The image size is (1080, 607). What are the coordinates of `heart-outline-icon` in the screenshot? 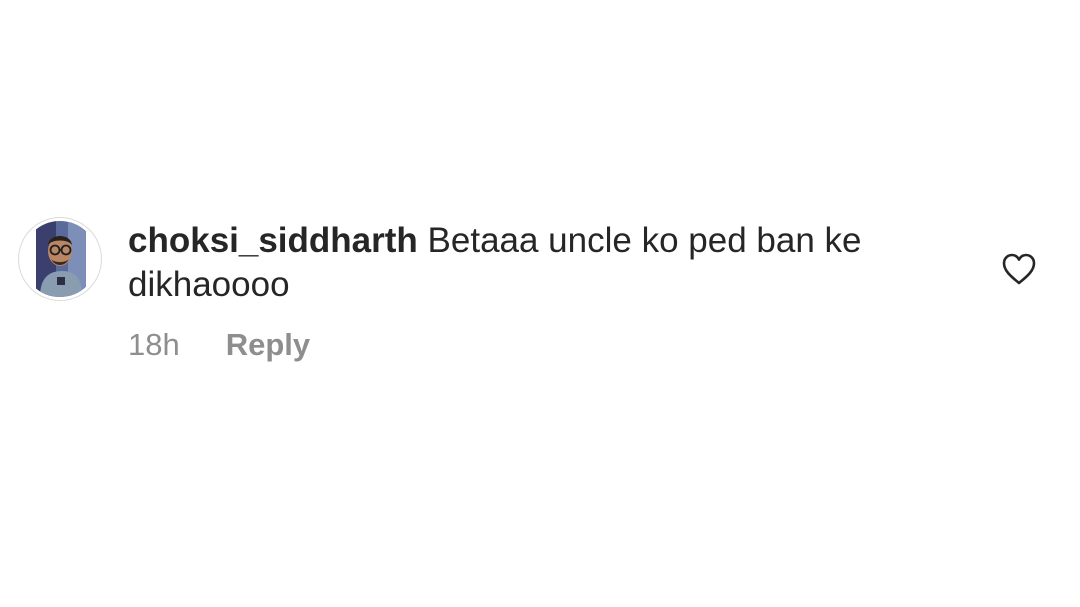 It's located at (1019, 269).